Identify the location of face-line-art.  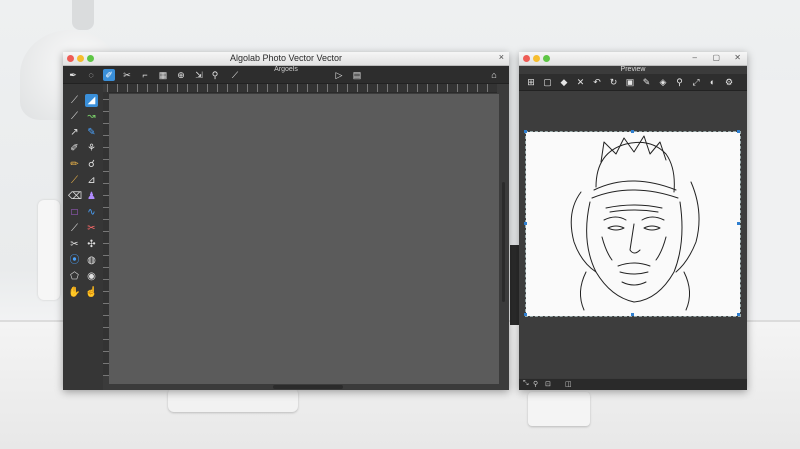
(635, 223).